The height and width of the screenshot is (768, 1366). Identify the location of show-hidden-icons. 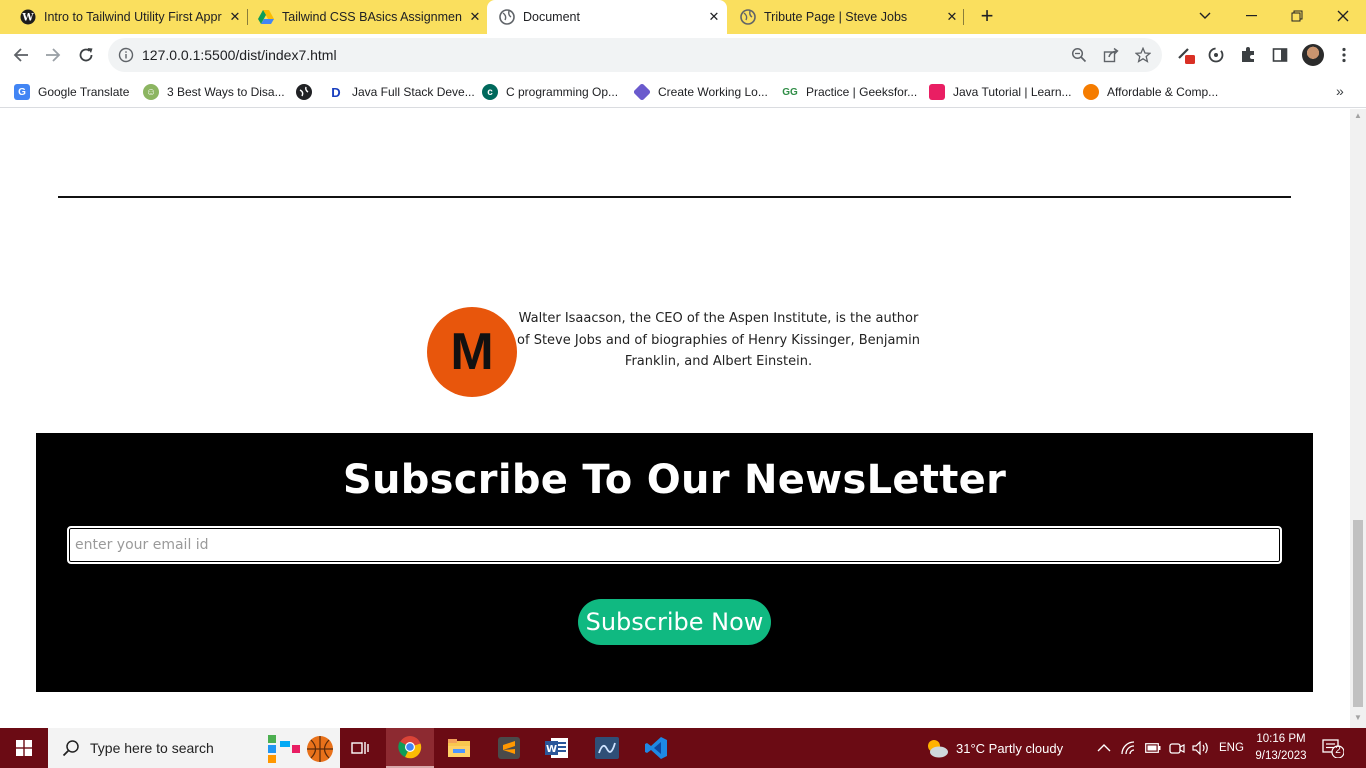
(1104, 748).